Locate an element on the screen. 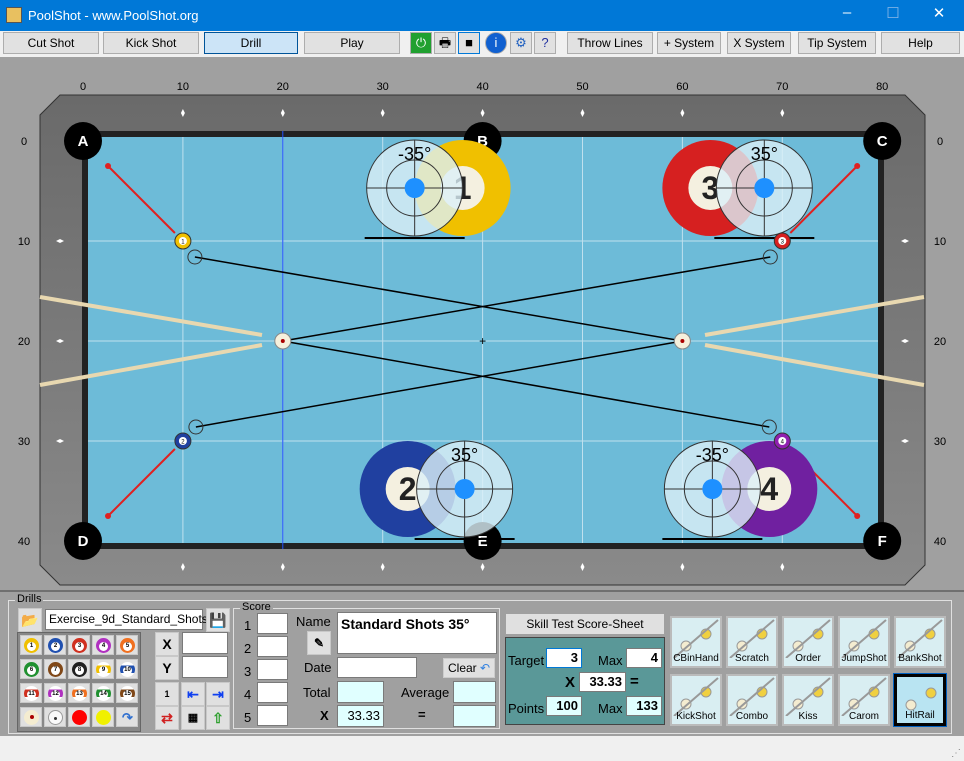 Image resolution: width=964 pixels, height=761 pixels. pocket-label: A is located at coordinates (83, 141).